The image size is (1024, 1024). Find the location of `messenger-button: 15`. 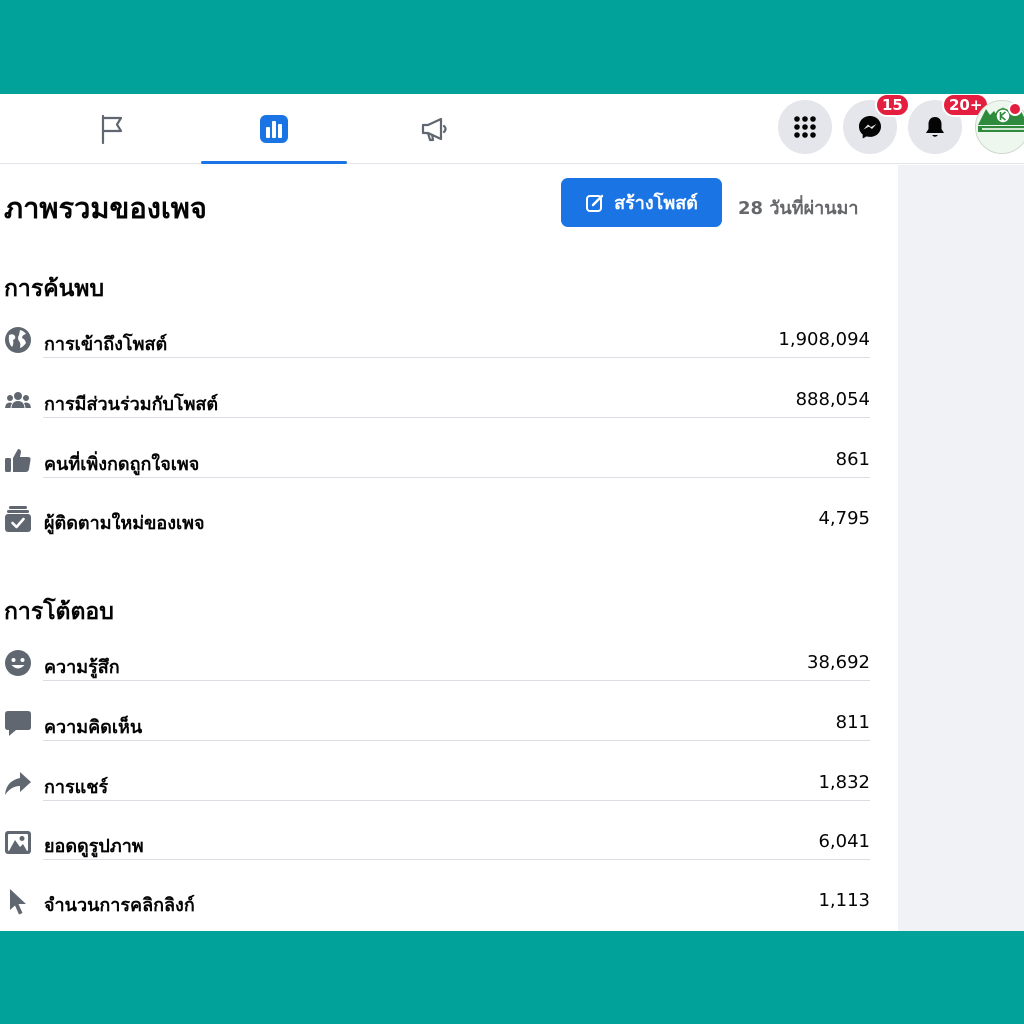

messenger-button: 15 is located at coordinates (876, 124).